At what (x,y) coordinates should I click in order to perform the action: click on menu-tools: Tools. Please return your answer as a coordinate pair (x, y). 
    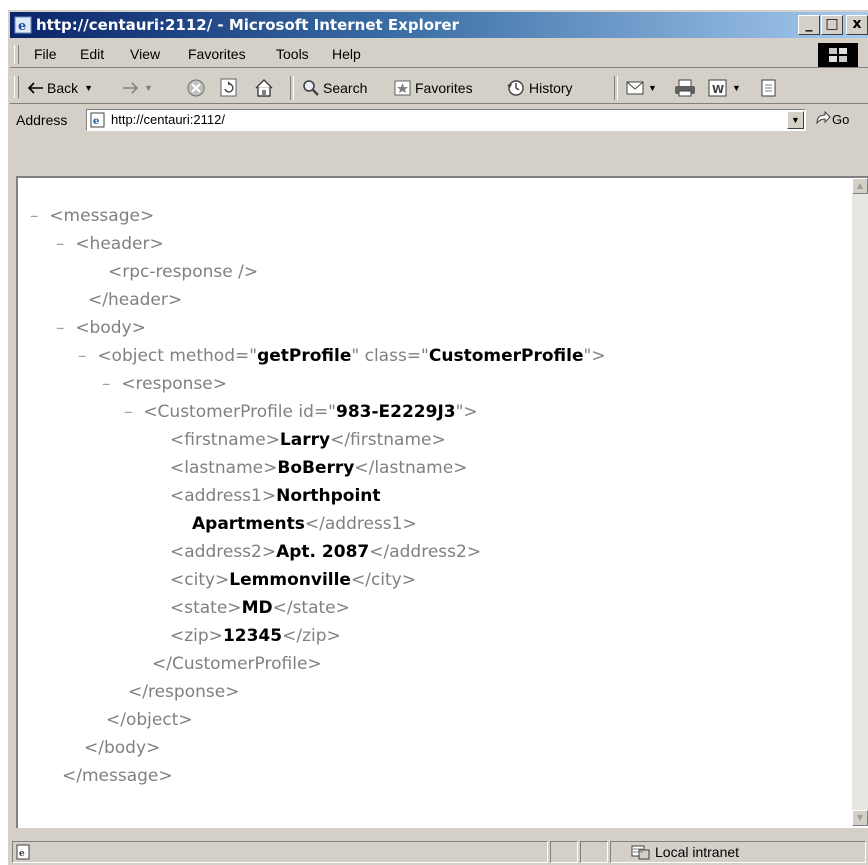
    Looking at the image, I should click on (292, 54).